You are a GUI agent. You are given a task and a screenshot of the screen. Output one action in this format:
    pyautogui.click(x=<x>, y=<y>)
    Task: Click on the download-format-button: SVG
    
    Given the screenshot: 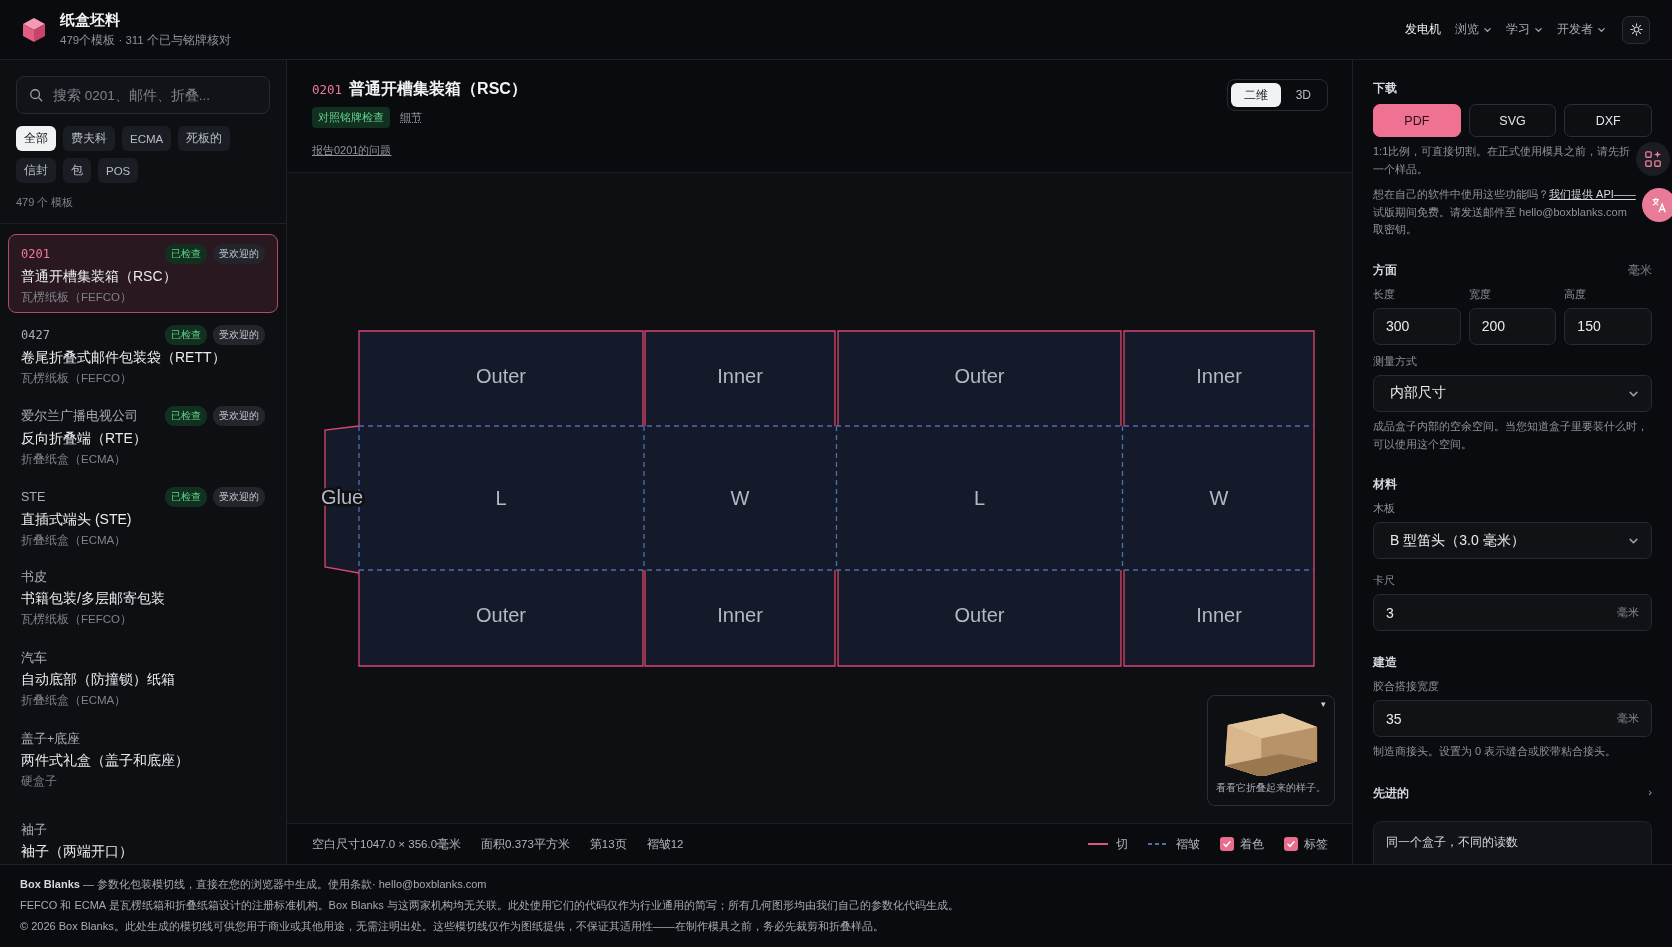 What is the action you would take?
    pyautogui.click(x=1512, y=120)
    